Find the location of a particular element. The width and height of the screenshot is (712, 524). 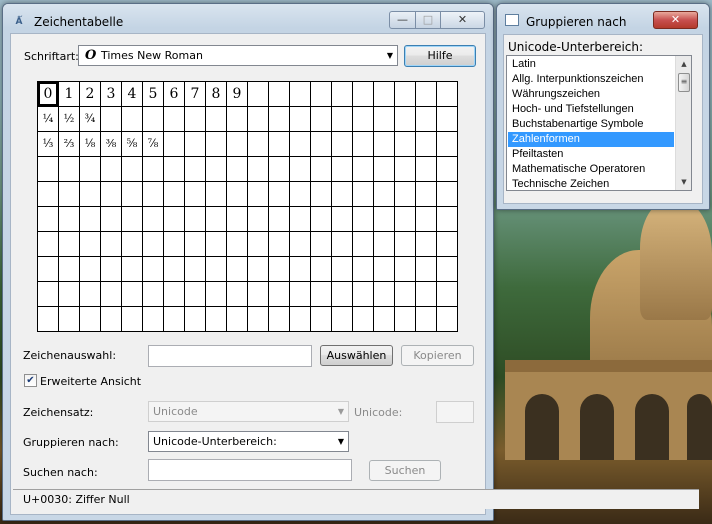

unicode-input is located at coordinates (455, 412).